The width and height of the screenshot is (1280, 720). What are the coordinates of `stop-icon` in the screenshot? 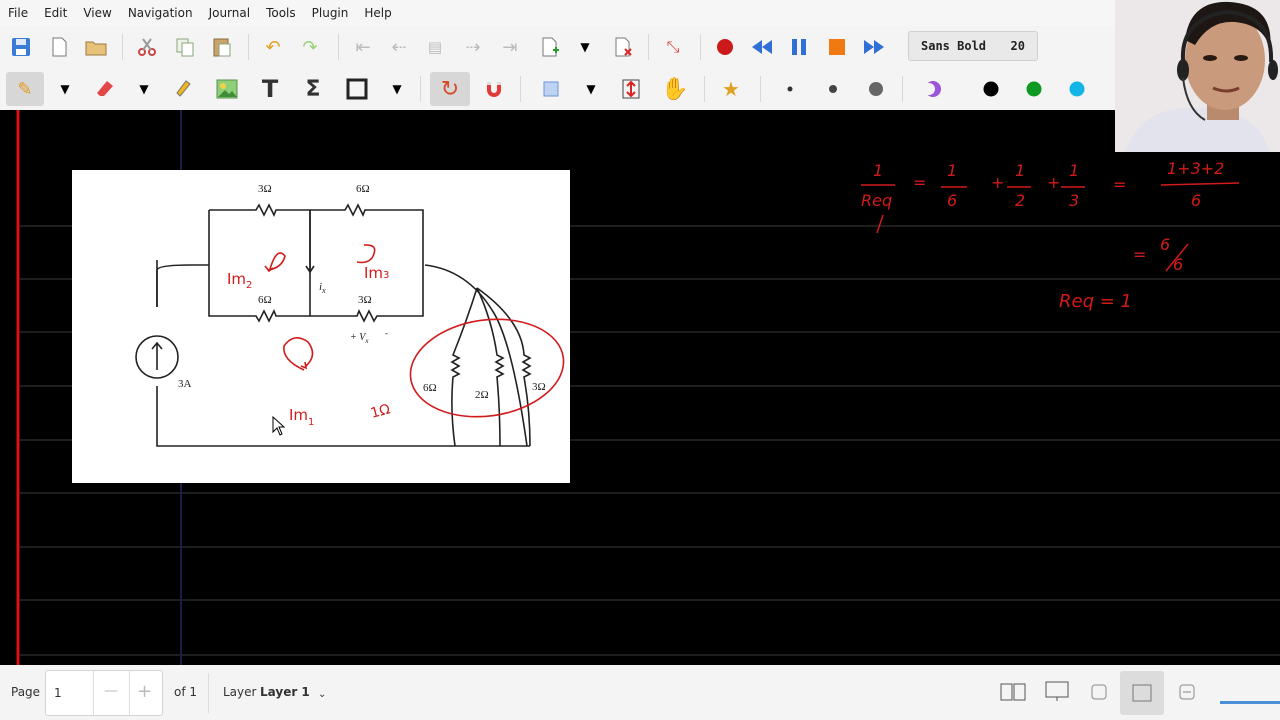 It's located at (837, 47).